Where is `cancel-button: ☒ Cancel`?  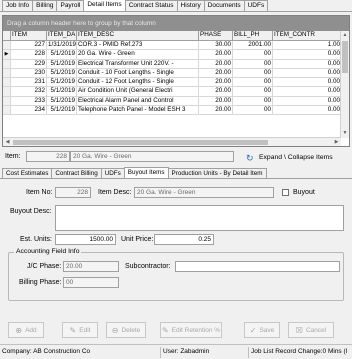
cancel-button: ☒ Cancel is located at coordinates (311, 330).